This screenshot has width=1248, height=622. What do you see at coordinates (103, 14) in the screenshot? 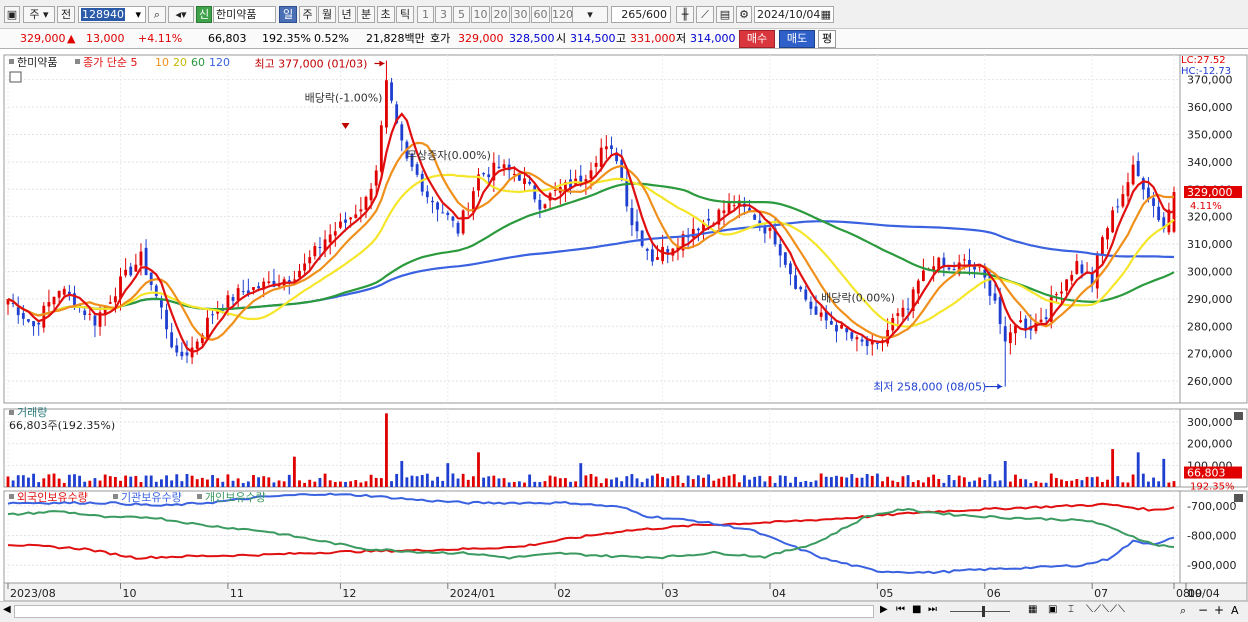
I see `stock-code-value: 128940` at bounding box center [103, 14].